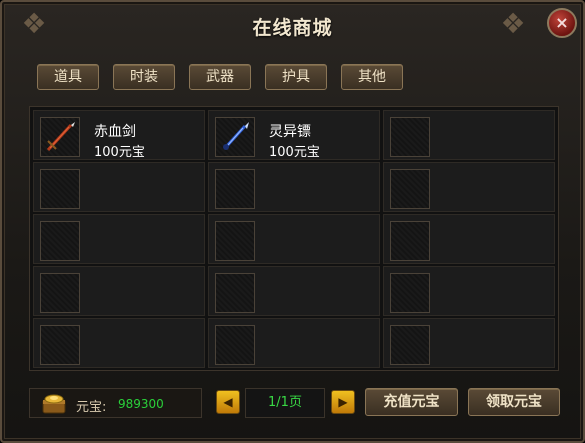  What do you see at coordinates (144, 77) in the screenshot?
I see `tab-fashion: 时装` at bounding box center [144, 77].